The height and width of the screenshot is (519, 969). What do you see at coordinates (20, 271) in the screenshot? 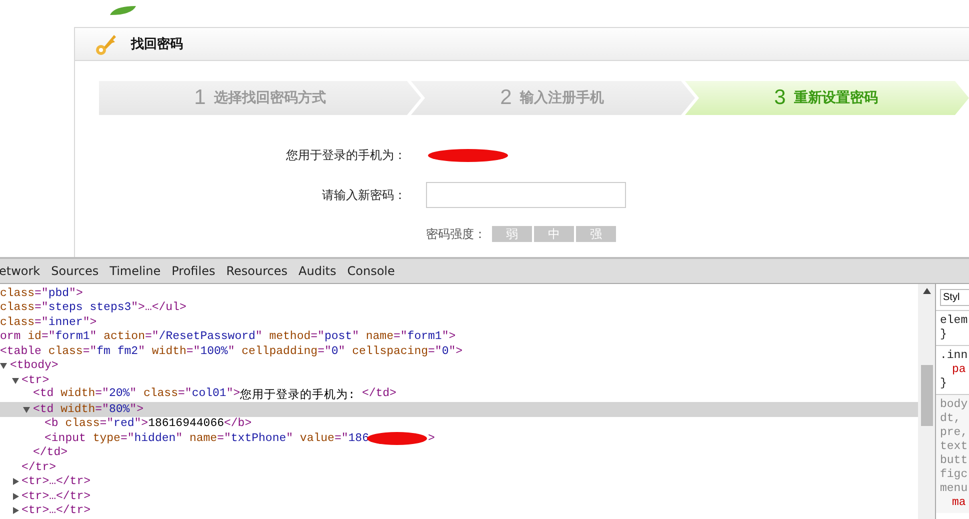
I see `devtools-tab: etwork` at bounding box center [20, 271].